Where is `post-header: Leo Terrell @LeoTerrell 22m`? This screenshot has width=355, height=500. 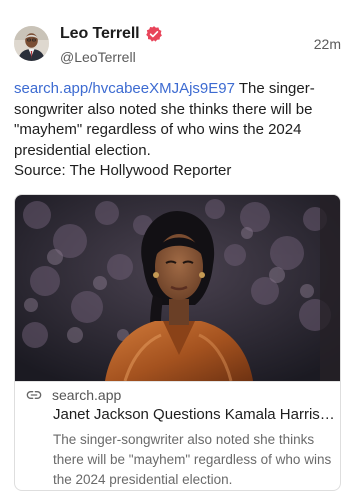 post-header: Leo Terrell @LeoTerrell 22m is located at coordinates (177, 44).